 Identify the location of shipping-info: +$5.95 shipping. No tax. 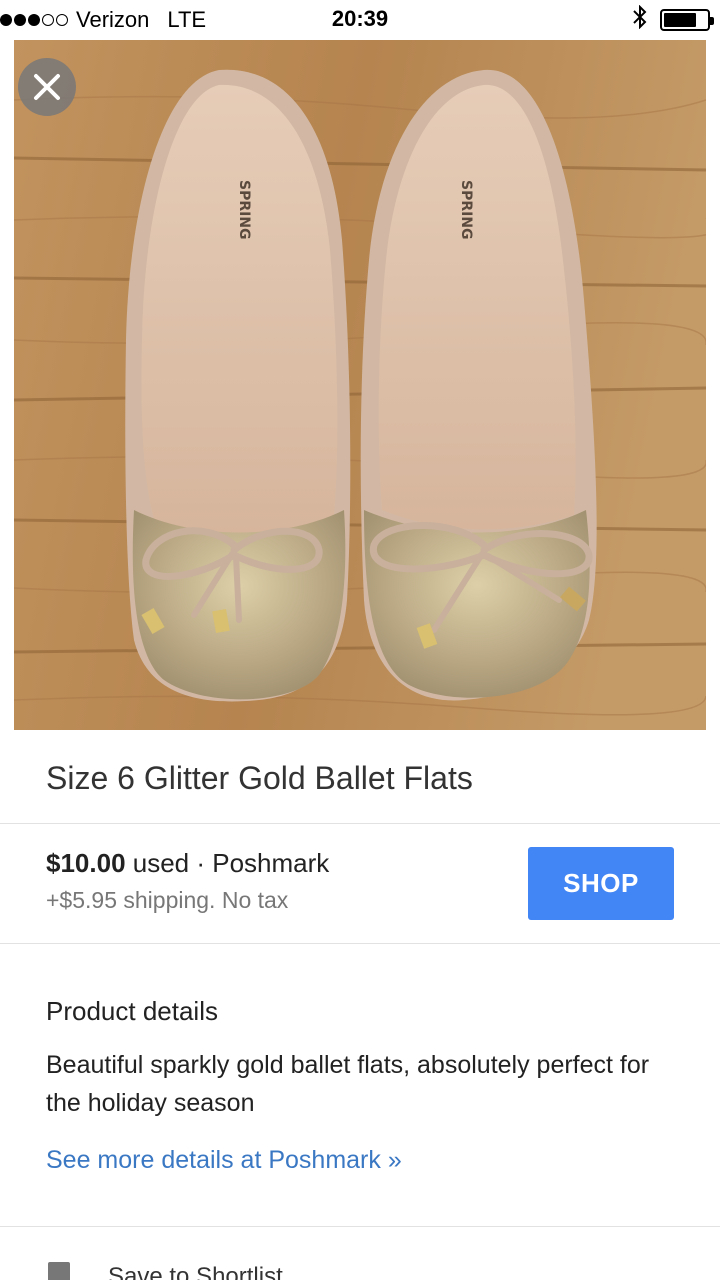
(167, 900).